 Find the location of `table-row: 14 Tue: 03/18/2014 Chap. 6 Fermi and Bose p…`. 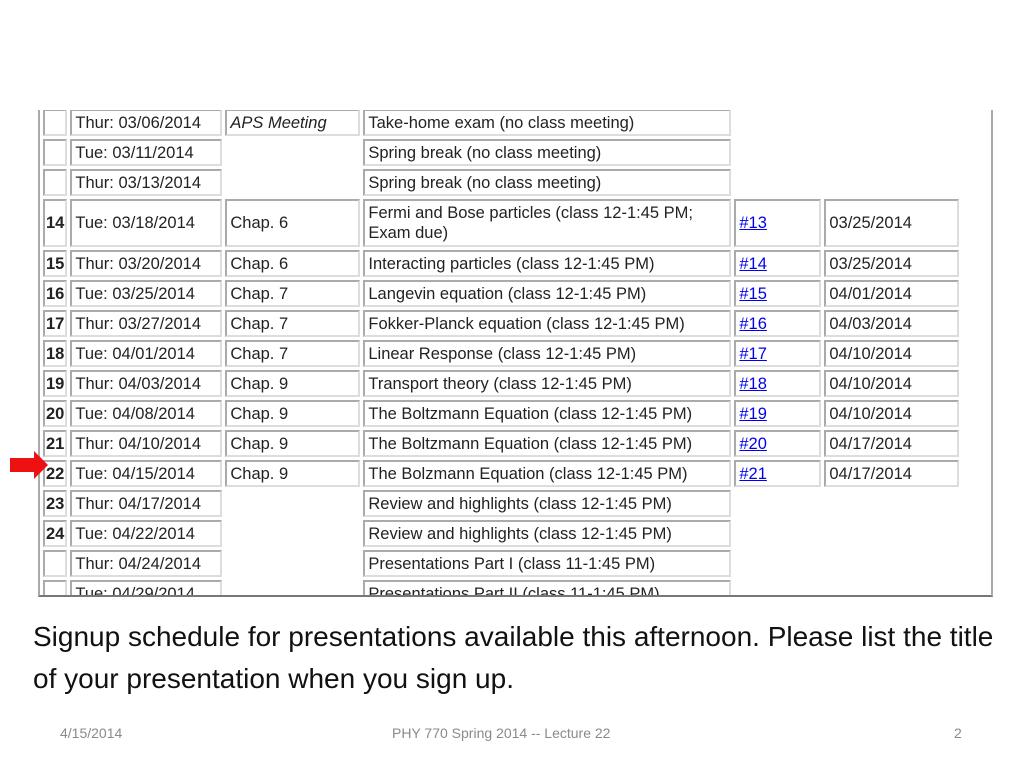

table-row: 14 Tue: 03/18/2014 Chap. 6 Fermi and Bose p… is located at coordinates (501, 223).